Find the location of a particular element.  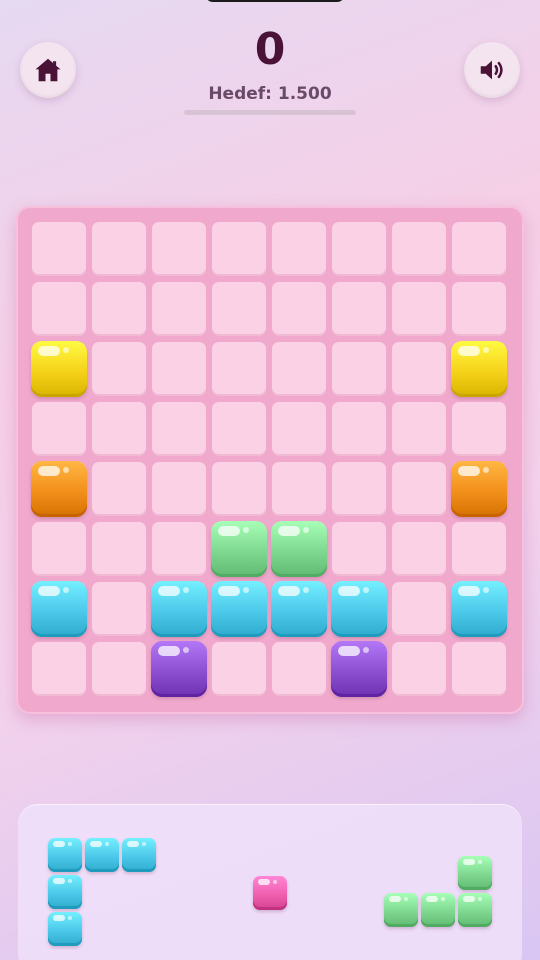

piece-block-pink is located at coordinates (270, 893).